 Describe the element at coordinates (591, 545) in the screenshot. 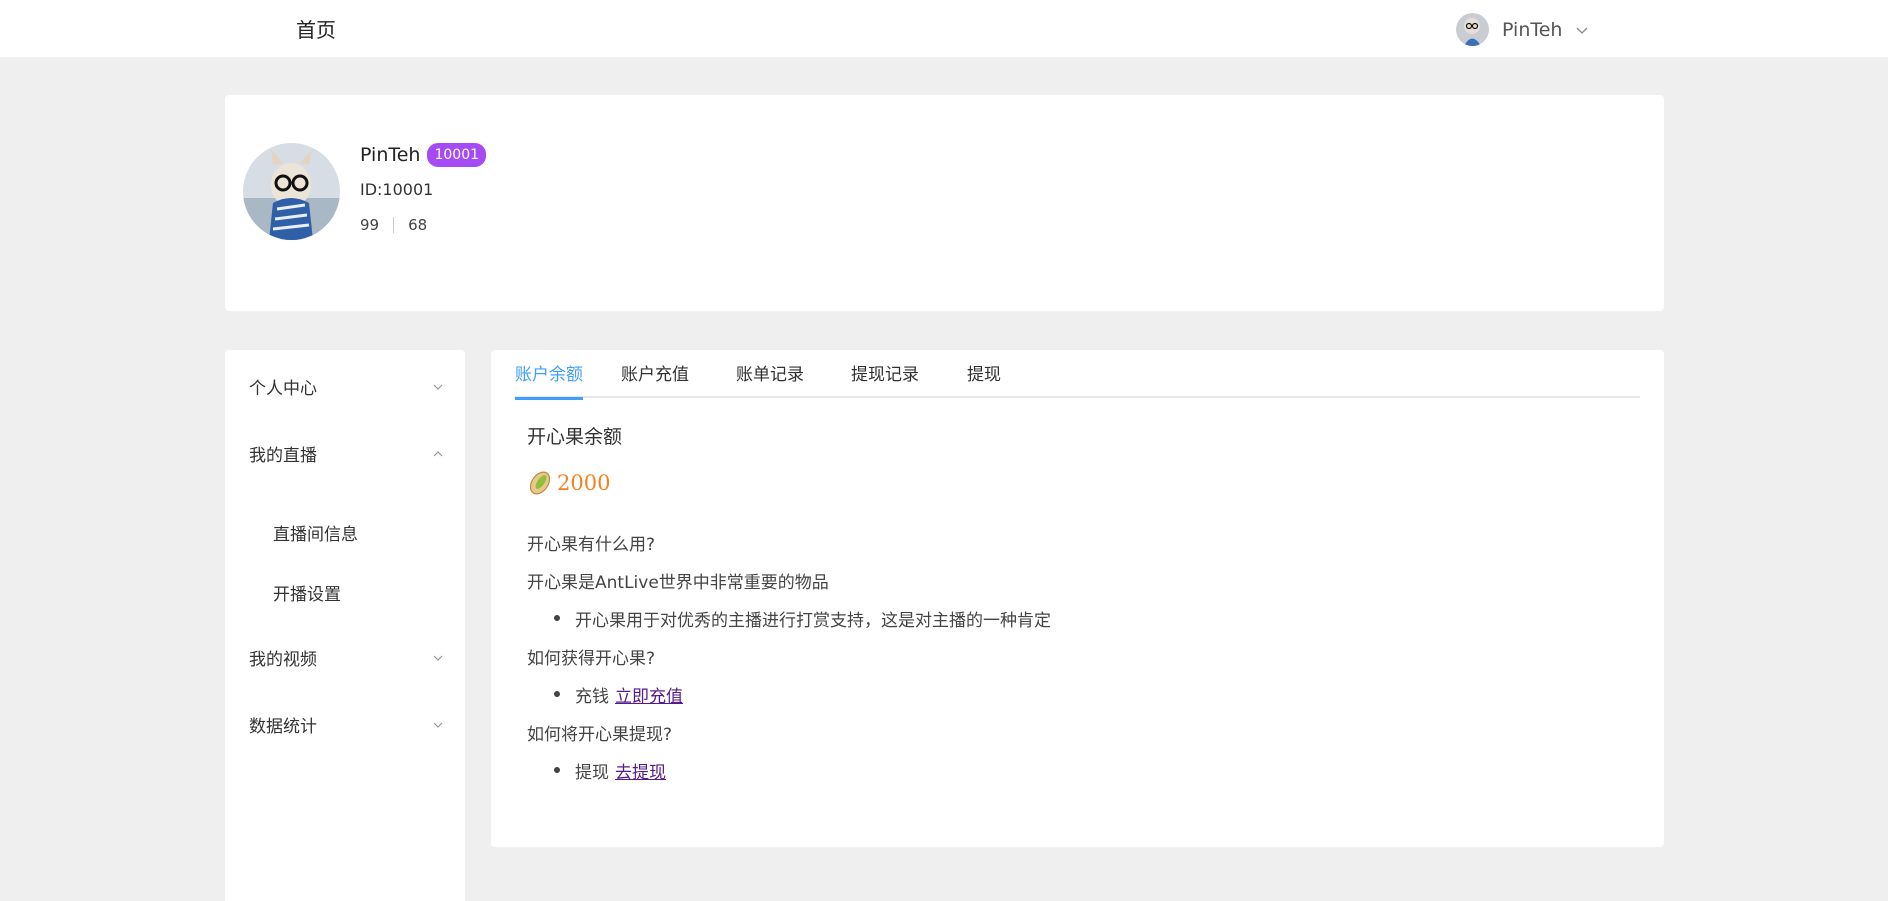

I see `faq-question-1: 开心果有什么用?` at that location.